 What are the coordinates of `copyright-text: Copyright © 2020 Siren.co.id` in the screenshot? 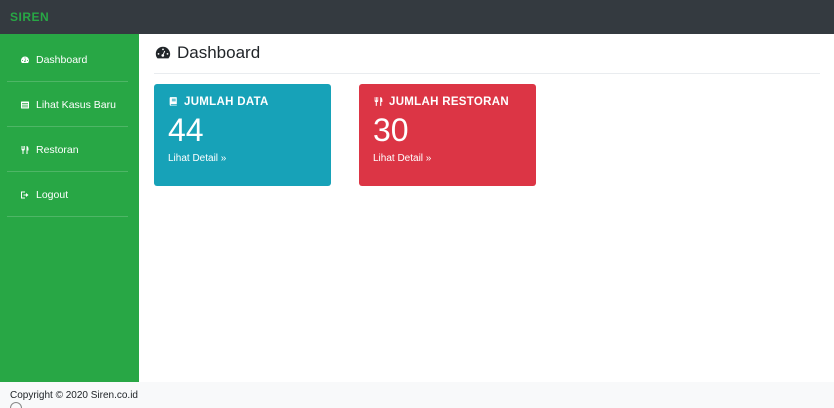 It's located at (74, 395).